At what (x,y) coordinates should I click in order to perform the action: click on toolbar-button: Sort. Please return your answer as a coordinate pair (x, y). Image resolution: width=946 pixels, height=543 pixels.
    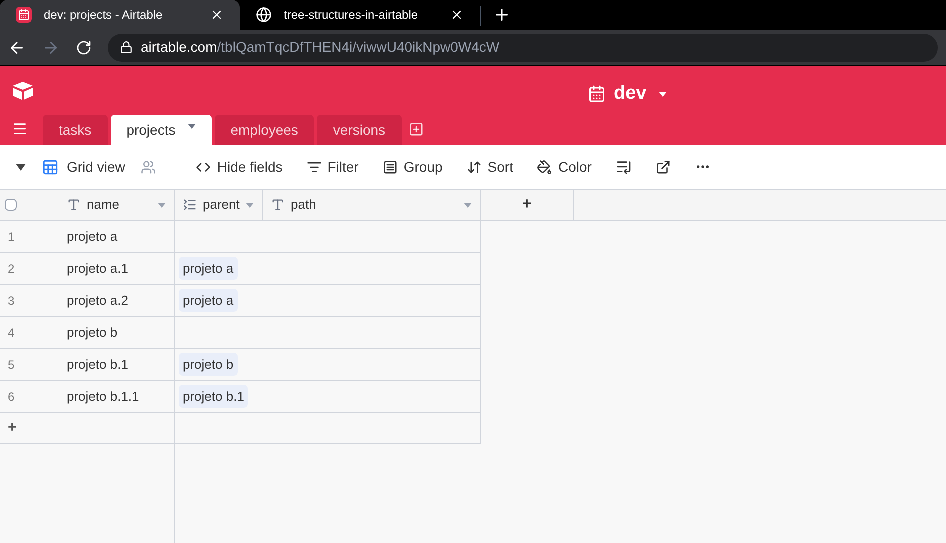
    Looking at the image, I should click on (490, 167).